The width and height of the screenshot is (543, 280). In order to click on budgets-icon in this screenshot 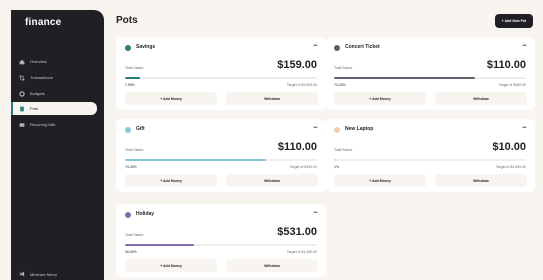, I will do `click(22, 93)`.